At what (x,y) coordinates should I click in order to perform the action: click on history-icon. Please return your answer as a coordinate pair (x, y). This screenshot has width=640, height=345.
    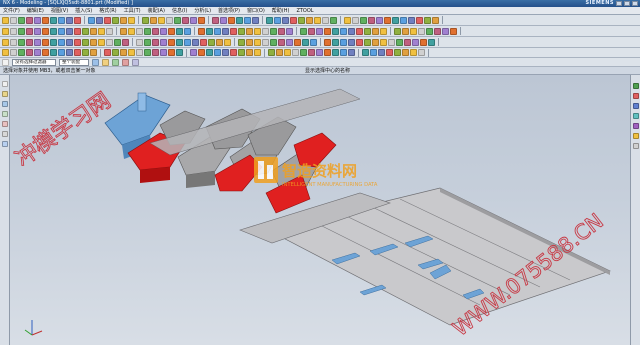
    Looking at the image, I should click on (5, 104).